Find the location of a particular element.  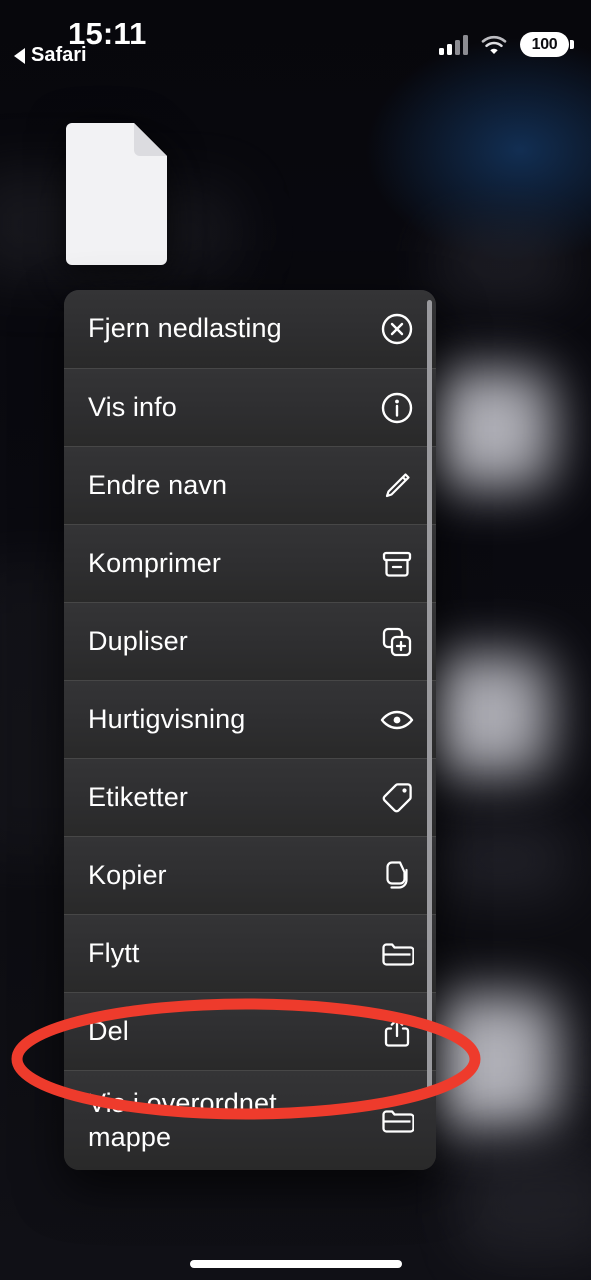

menu-item-label: Komprimer is located at coordinates (154, 562).